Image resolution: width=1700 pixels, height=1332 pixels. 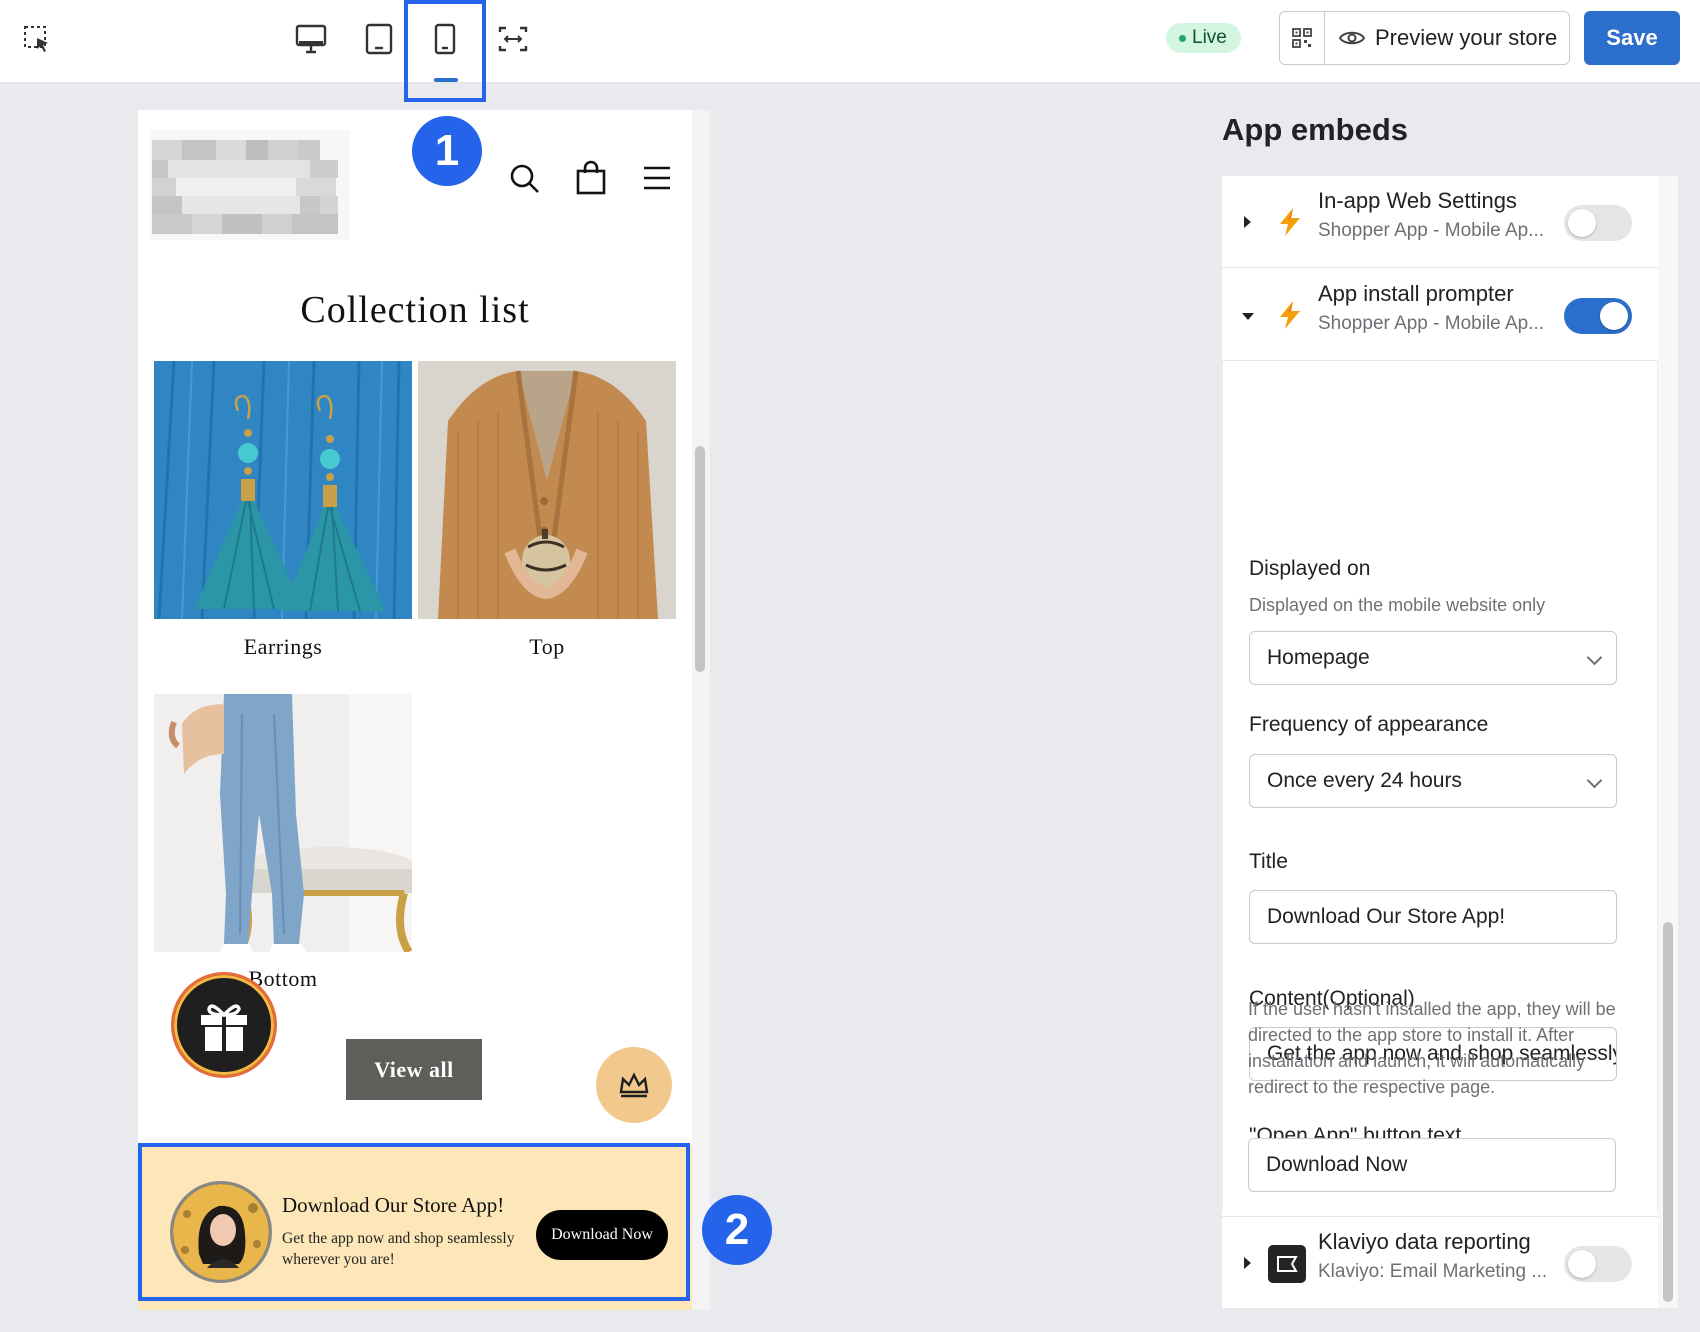 I want to click on tablet-icon, so click(x=379, y=39).